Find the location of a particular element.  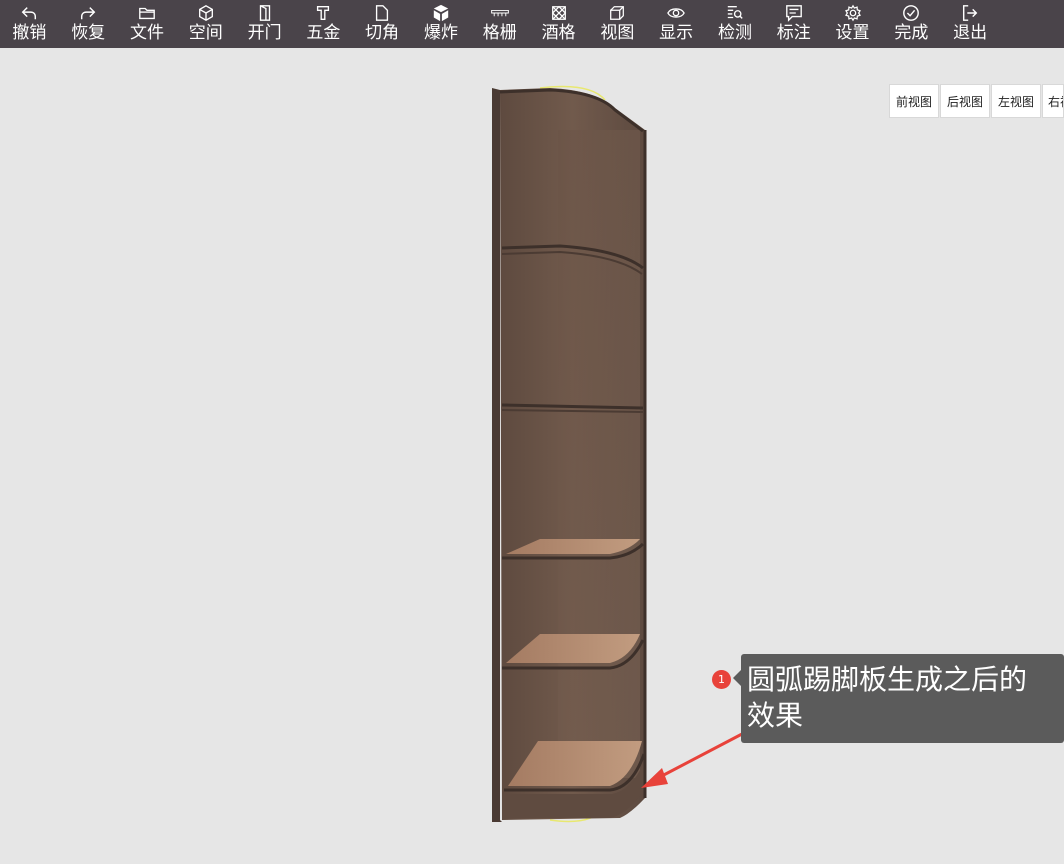

annotation-label: 标注 is located at coordinates (793, 33).